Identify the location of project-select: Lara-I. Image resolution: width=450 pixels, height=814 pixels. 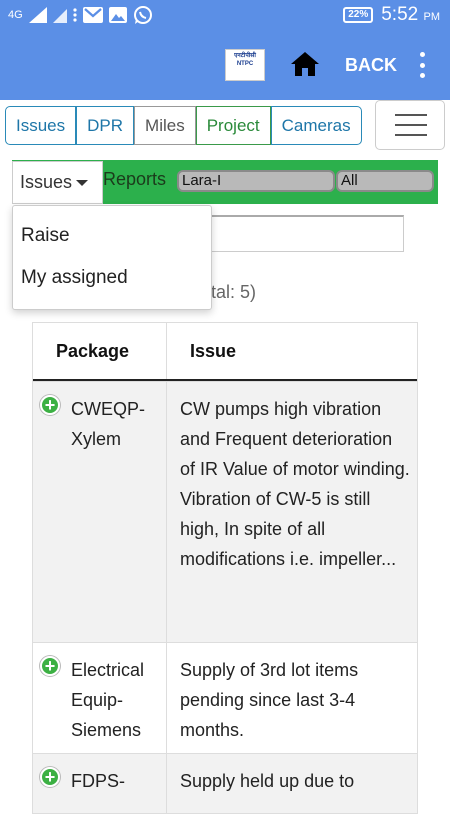
(256, 181).